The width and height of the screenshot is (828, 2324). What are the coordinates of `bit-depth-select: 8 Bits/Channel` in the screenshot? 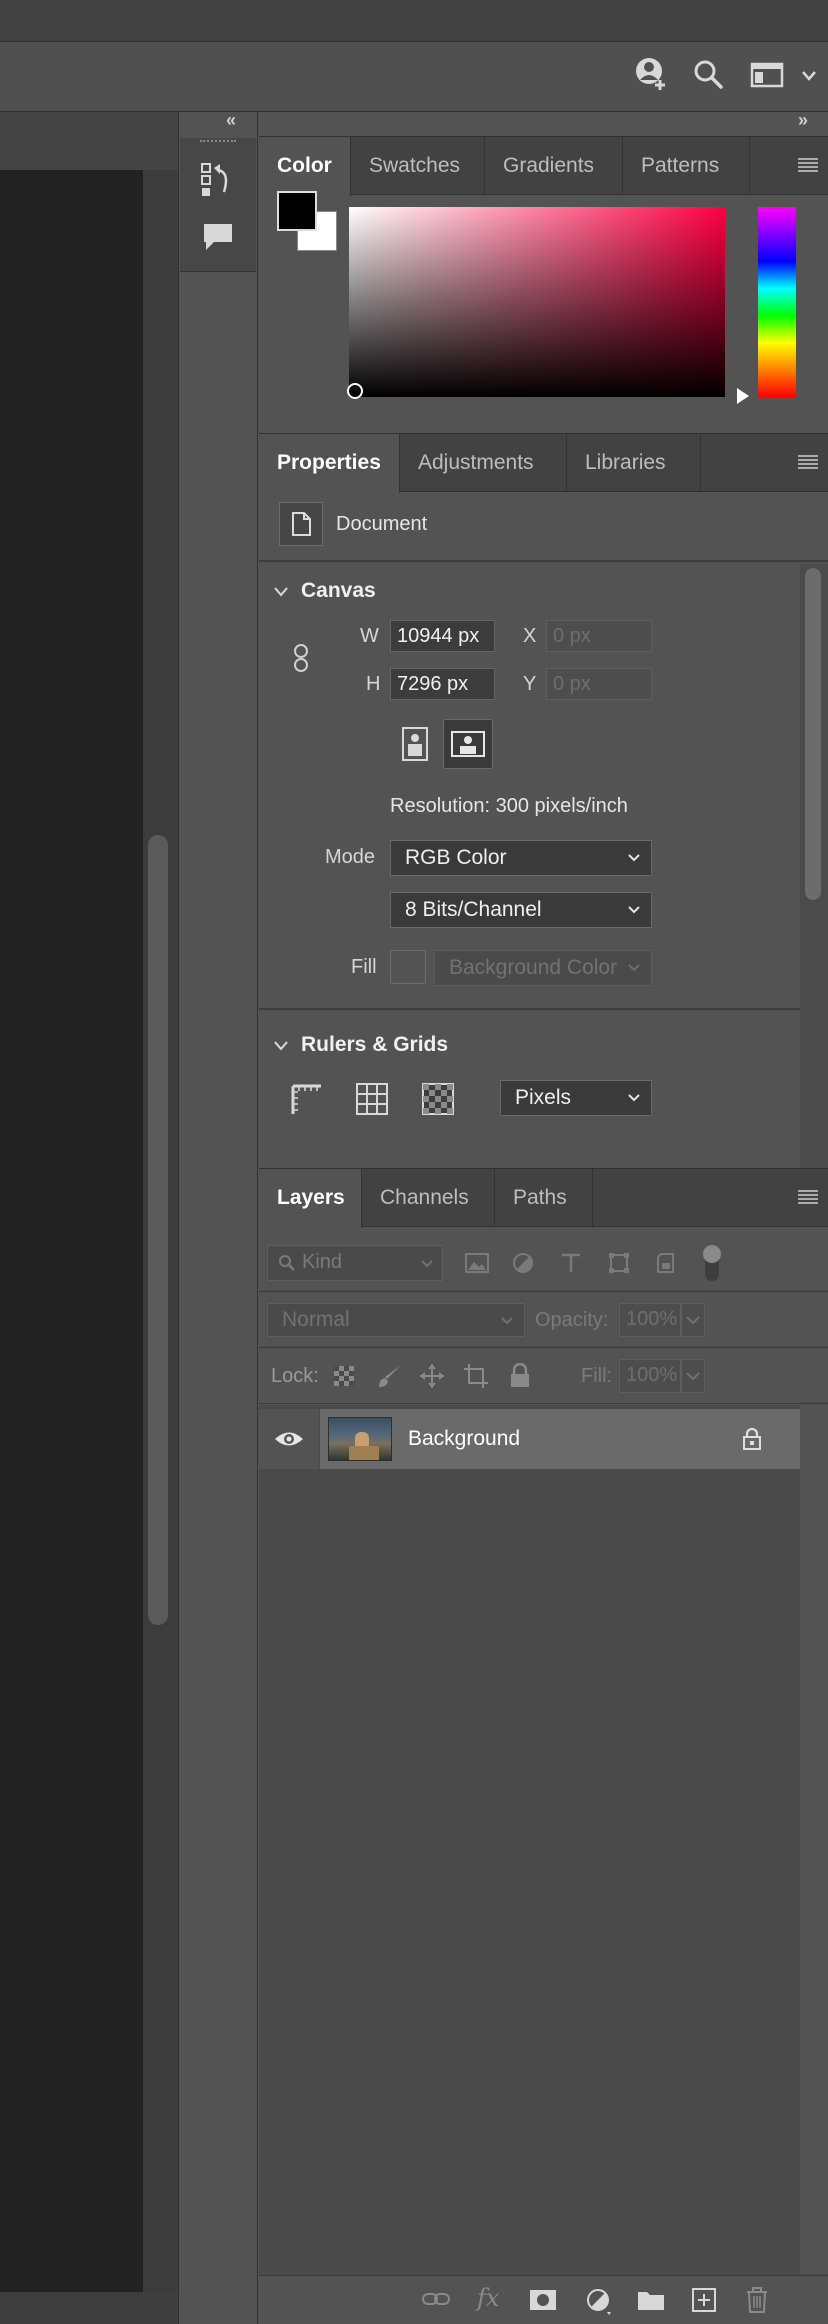 It's located at (521, 910).